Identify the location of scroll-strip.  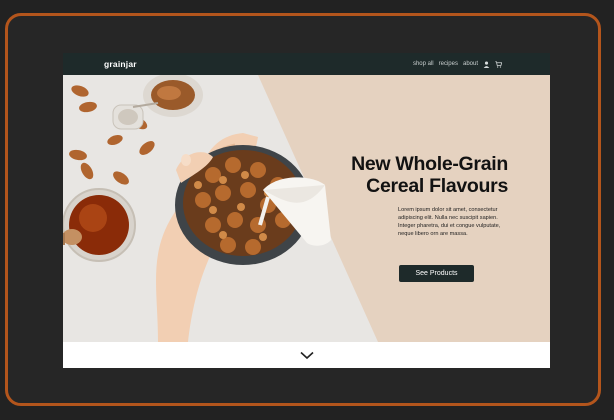
(306, 355).